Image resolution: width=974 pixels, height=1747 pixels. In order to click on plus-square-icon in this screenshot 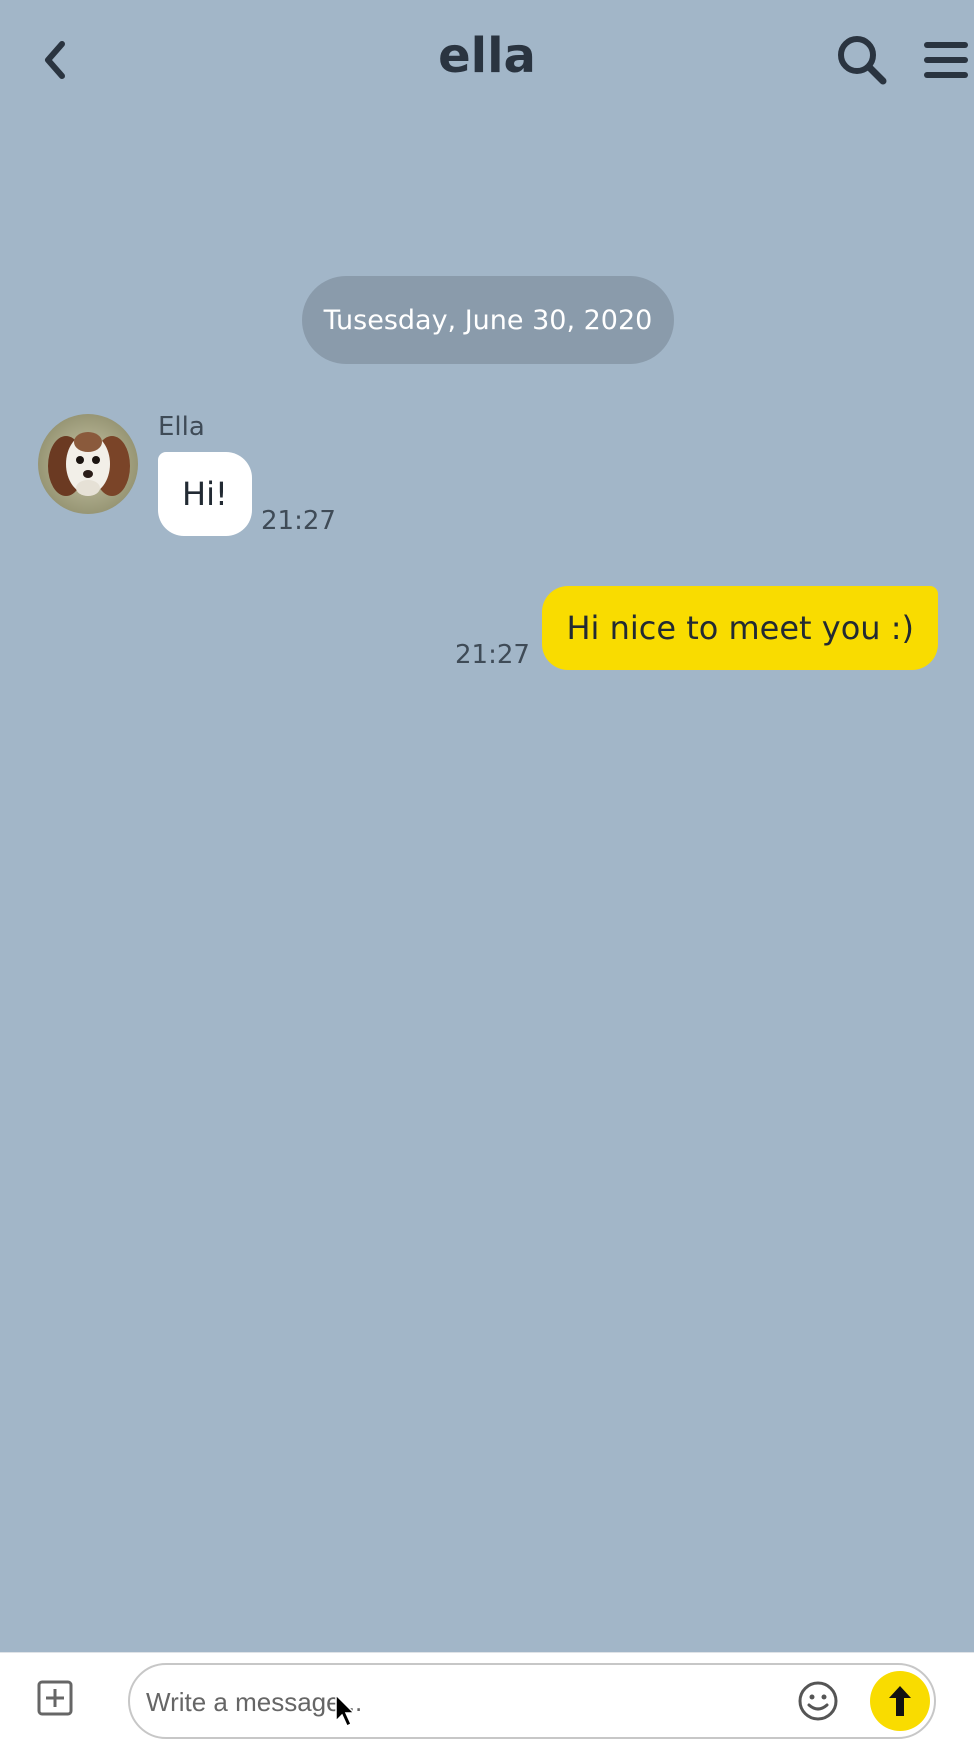, I will do `click(55, 1698)`.